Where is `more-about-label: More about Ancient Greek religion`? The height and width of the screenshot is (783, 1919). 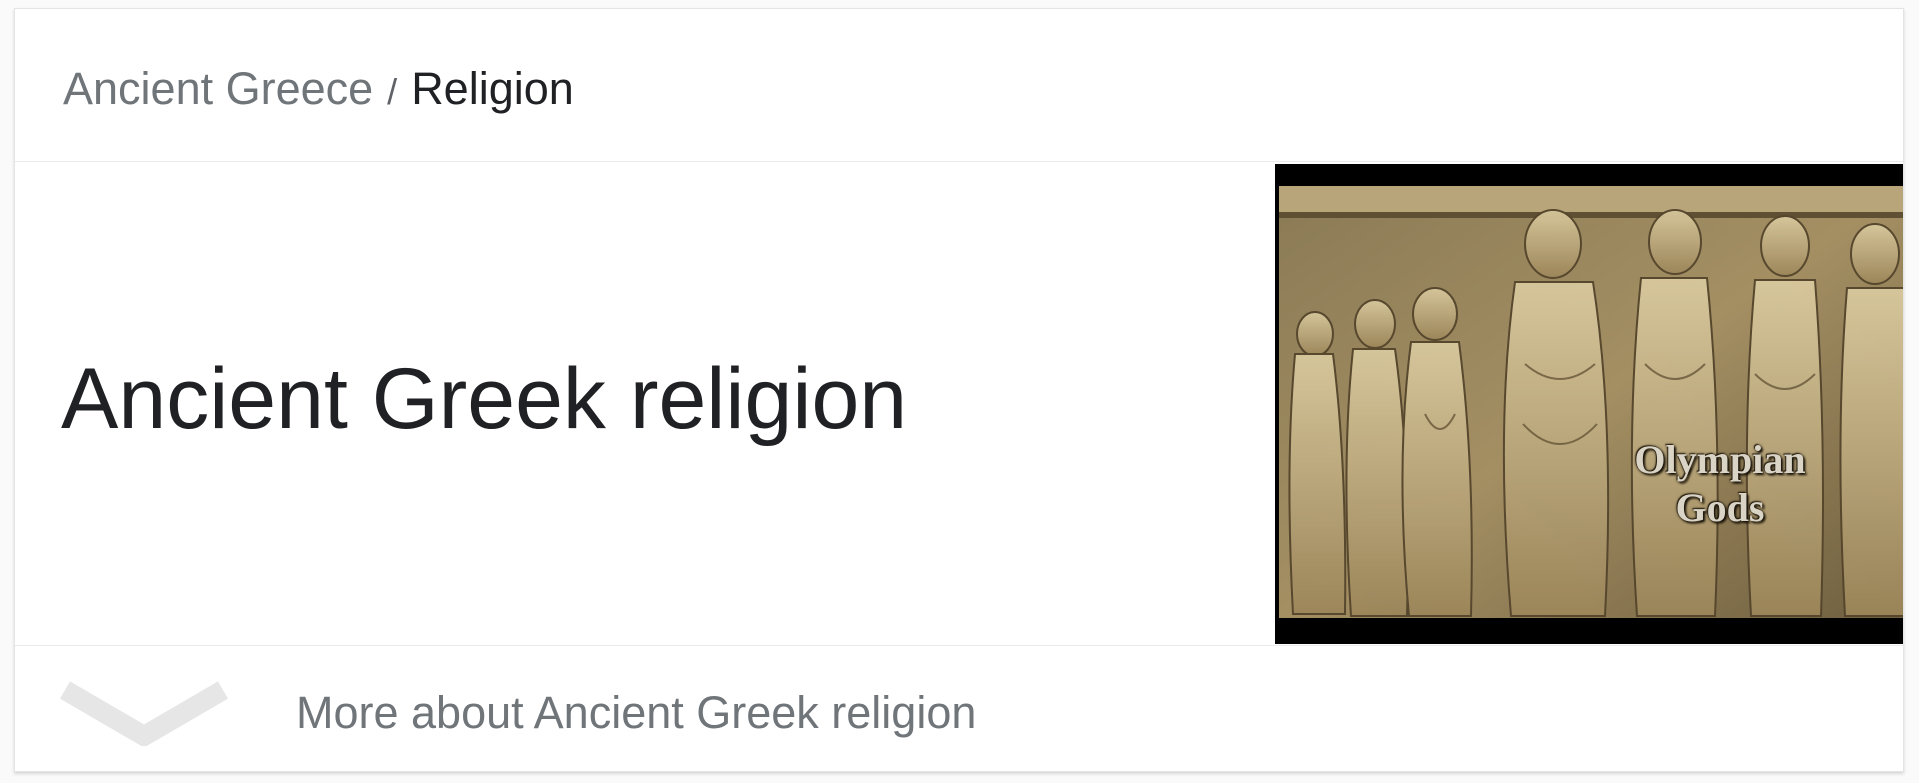 more-about-label: More about Ancient Greek religion is located at coordinates (636, 712).